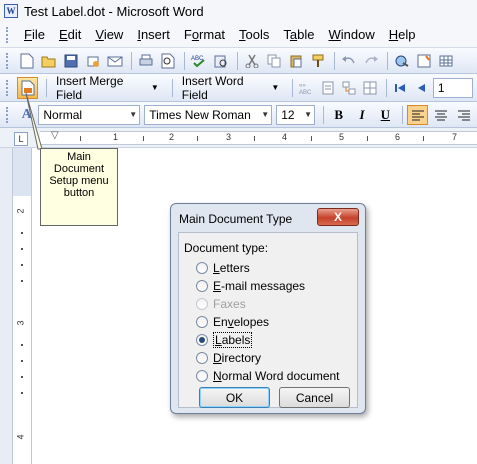 The height and width of the screenshot is (464, 477). Describe the element at coordinates (109, 34) in the screenshot. I see `menu-view: View` at that location.